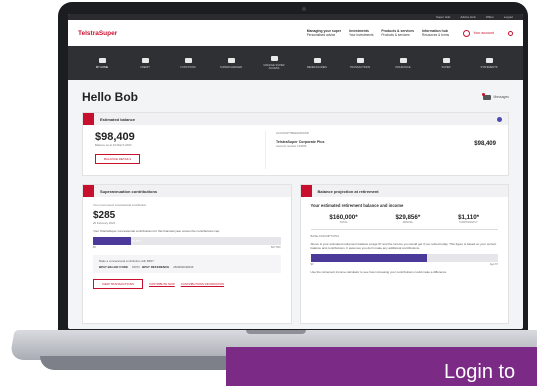 Image resolution: width=537 pixels, height=386 pixels. Describe the element at coordinates (403, 67) in the screenshot. I see `nav-label: INSURANCE` at that location.